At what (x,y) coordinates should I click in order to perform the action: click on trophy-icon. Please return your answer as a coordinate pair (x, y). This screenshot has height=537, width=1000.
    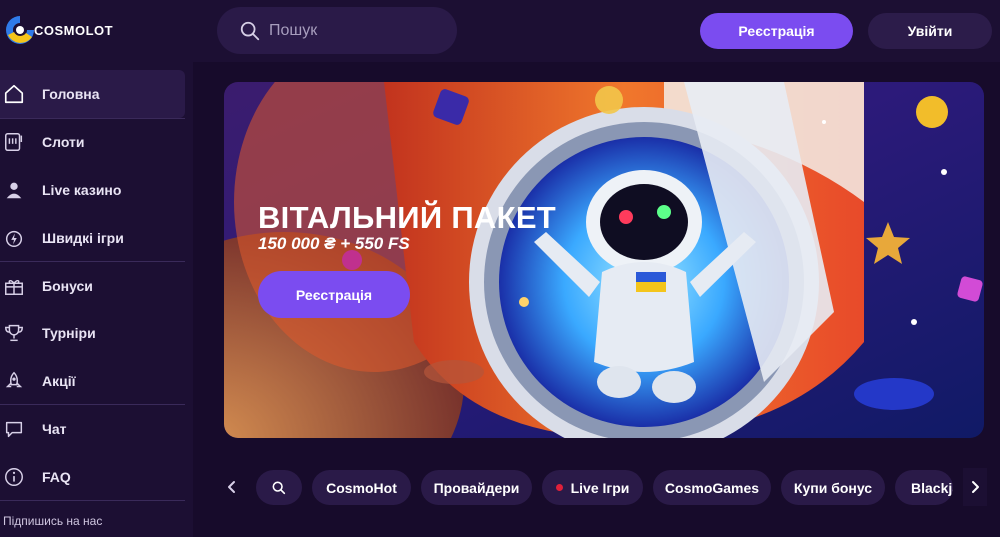
    Looking at the image, I should click on (14, 333).